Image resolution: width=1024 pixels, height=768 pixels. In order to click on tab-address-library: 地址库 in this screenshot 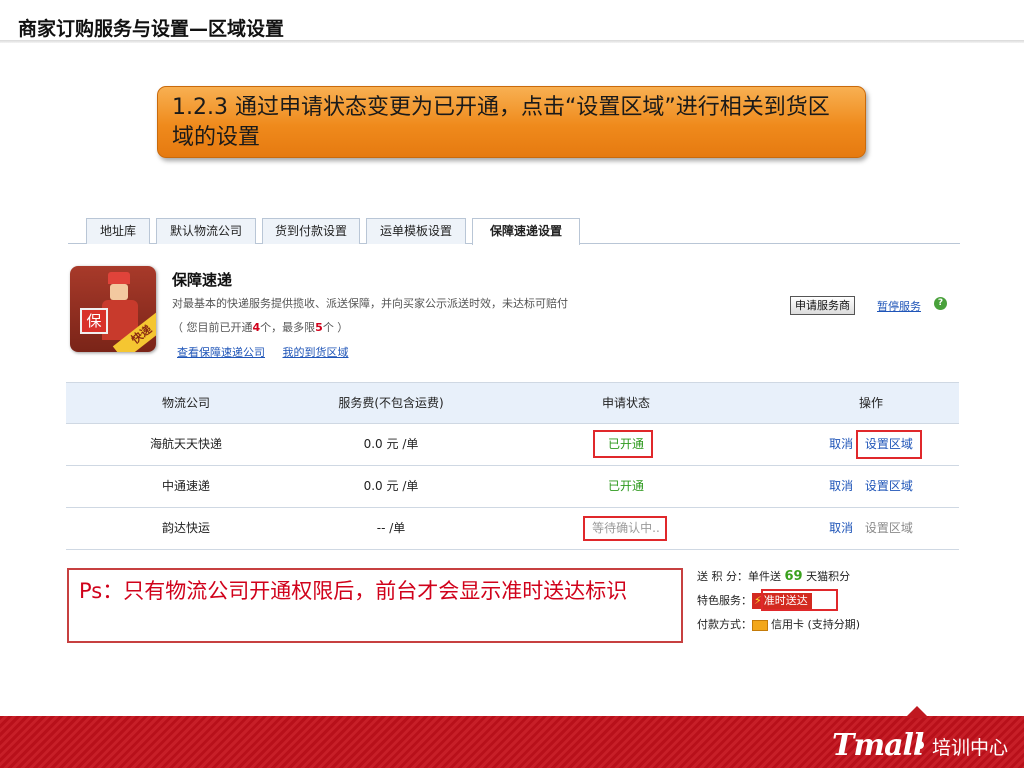, I will do `click(118, 231)`.